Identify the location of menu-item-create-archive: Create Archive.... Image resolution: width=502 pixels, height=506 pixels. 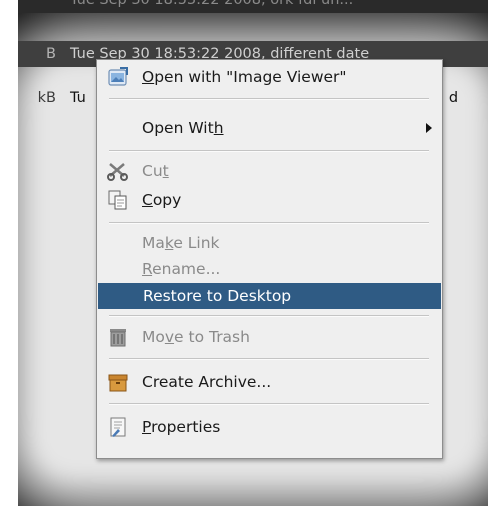
(269, 382).